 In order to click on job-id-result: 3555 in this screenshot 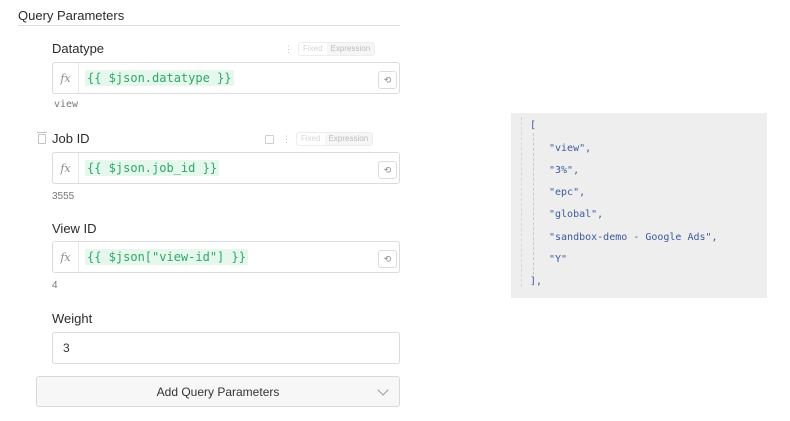, I will do `click(63, 196)`.